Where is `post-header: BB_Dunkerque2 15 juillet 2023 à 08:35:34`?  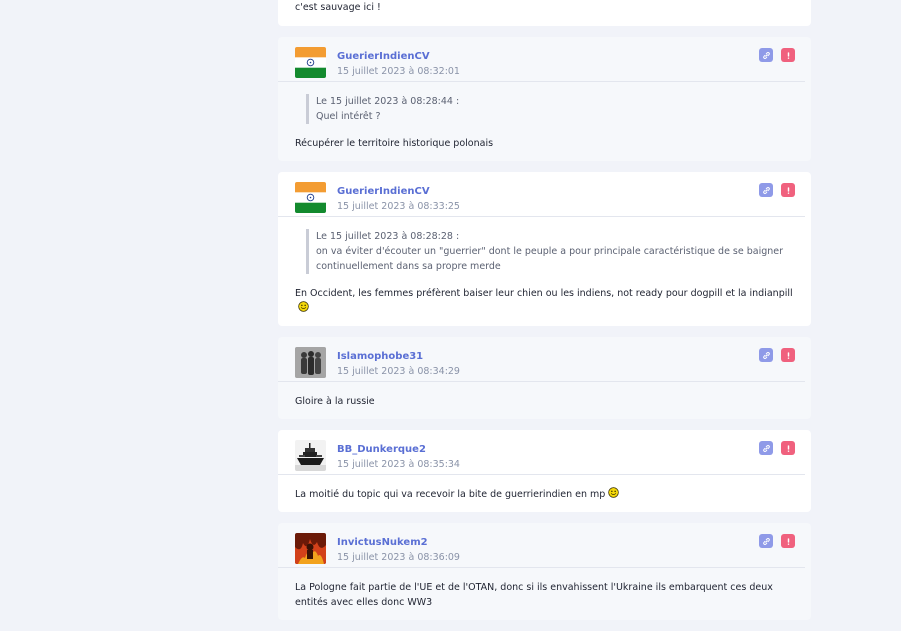 post-header: BB_Dunkerque2 15 juillet 2023 à 08:35:34 is located at coordinates (541, 452).